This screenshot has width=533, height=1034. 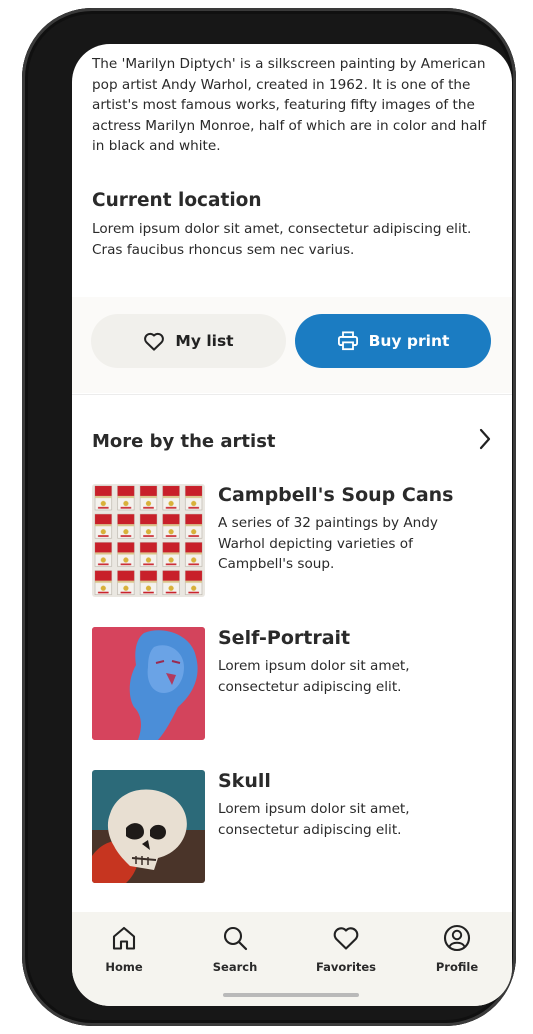 I want to click on current-location-title: Current location, so click(x=177, y=200).